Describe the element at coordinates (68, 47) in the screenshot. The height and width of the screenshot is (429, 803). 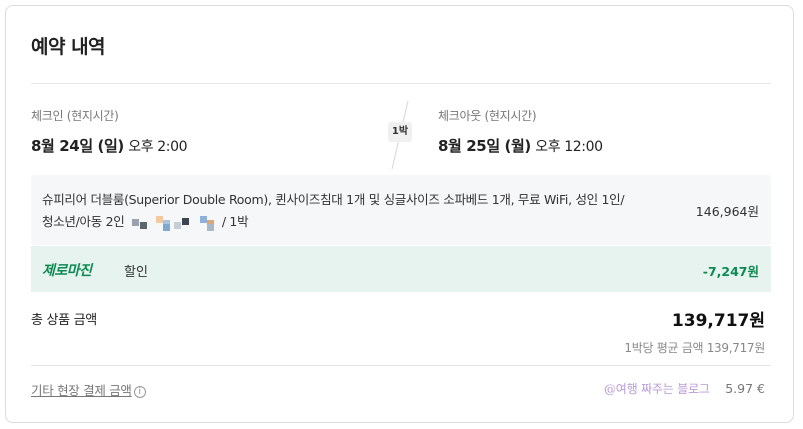
I see `page-title: 예약 내역` at that location.